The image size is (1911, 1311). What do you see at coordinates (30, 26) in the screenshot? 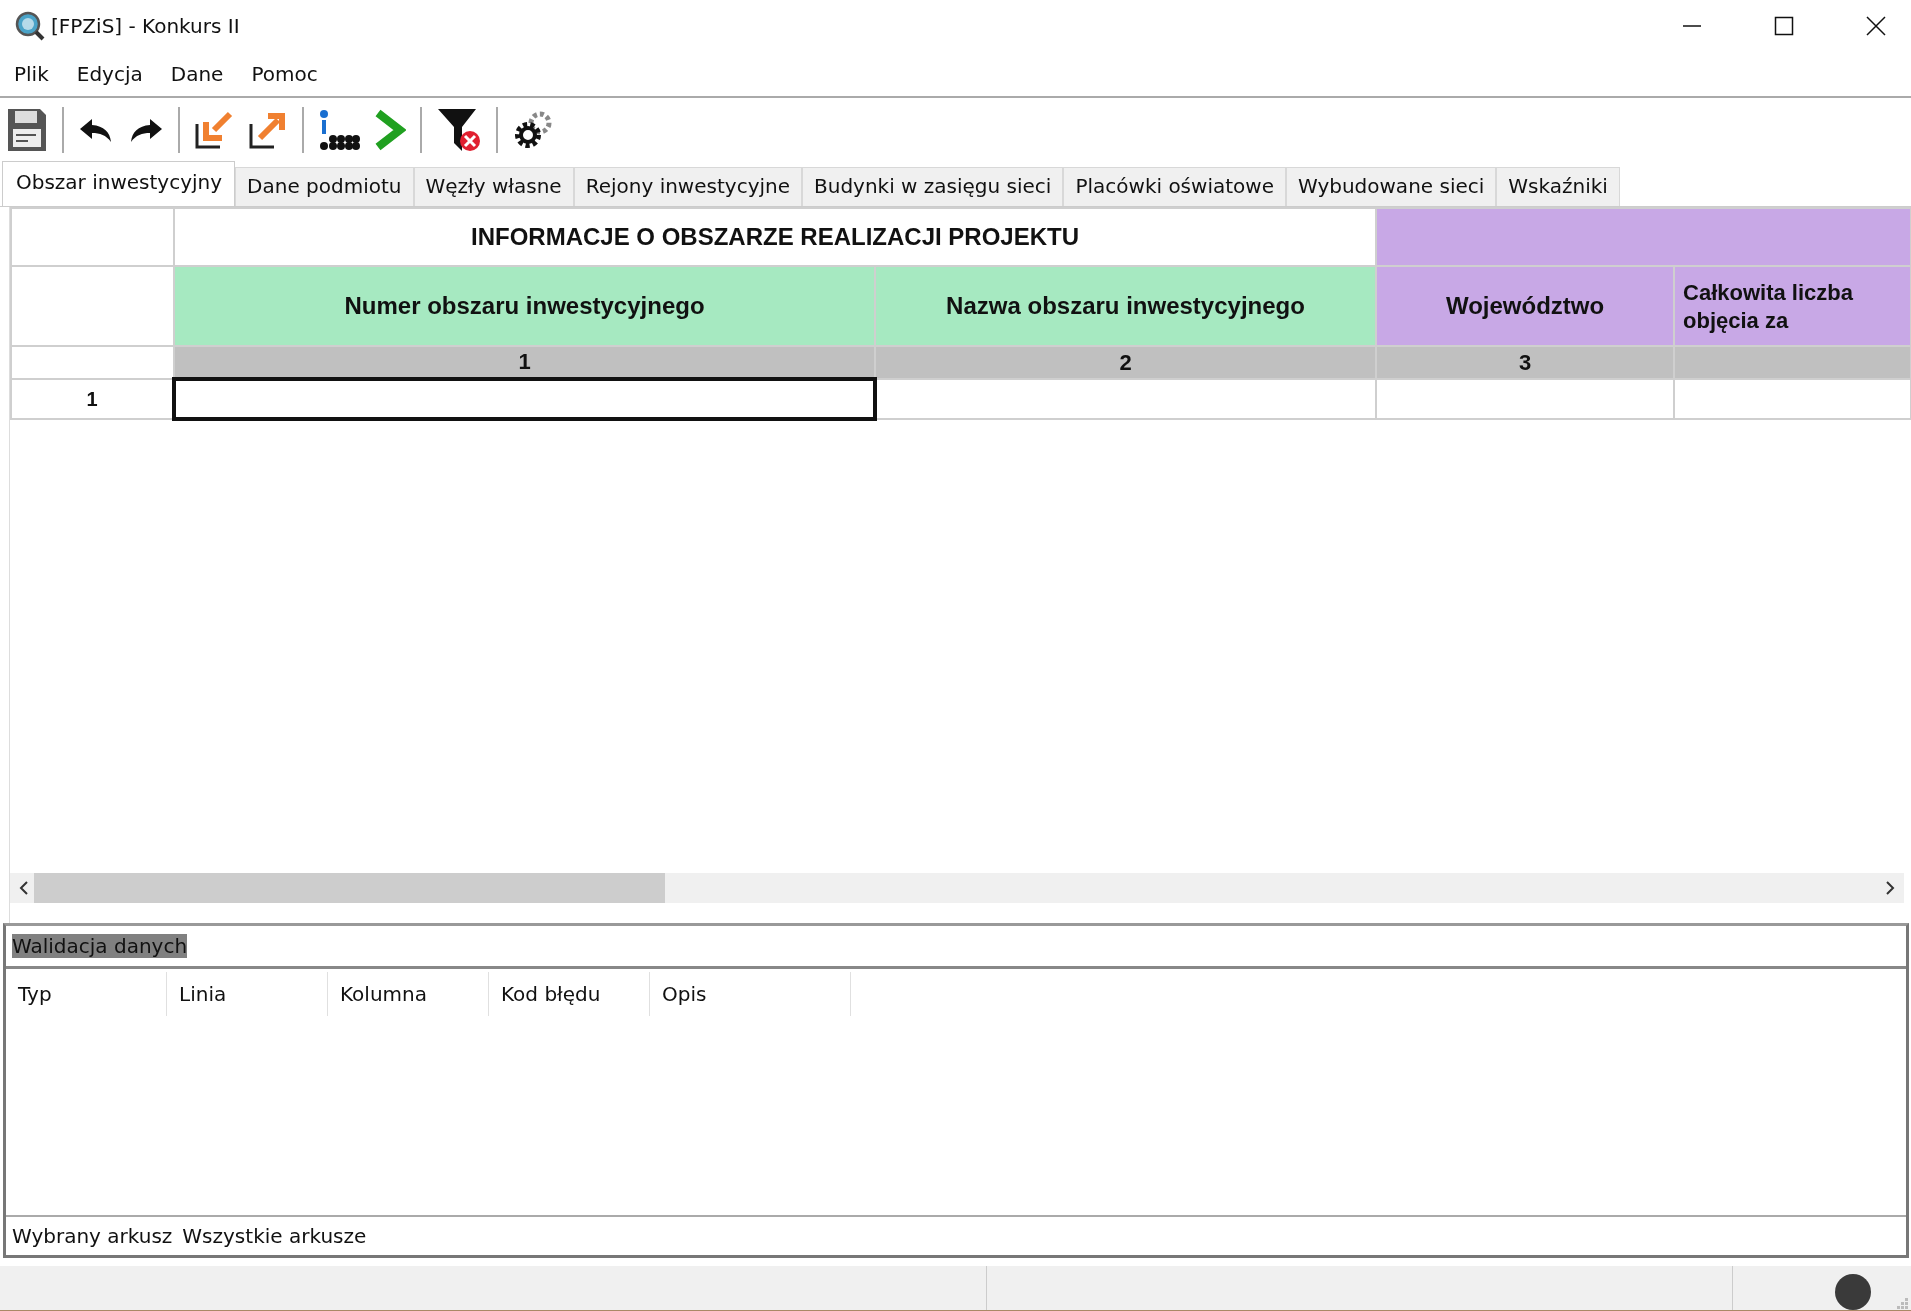
I see `app-logo-icon` at bounding box center [30, 26].